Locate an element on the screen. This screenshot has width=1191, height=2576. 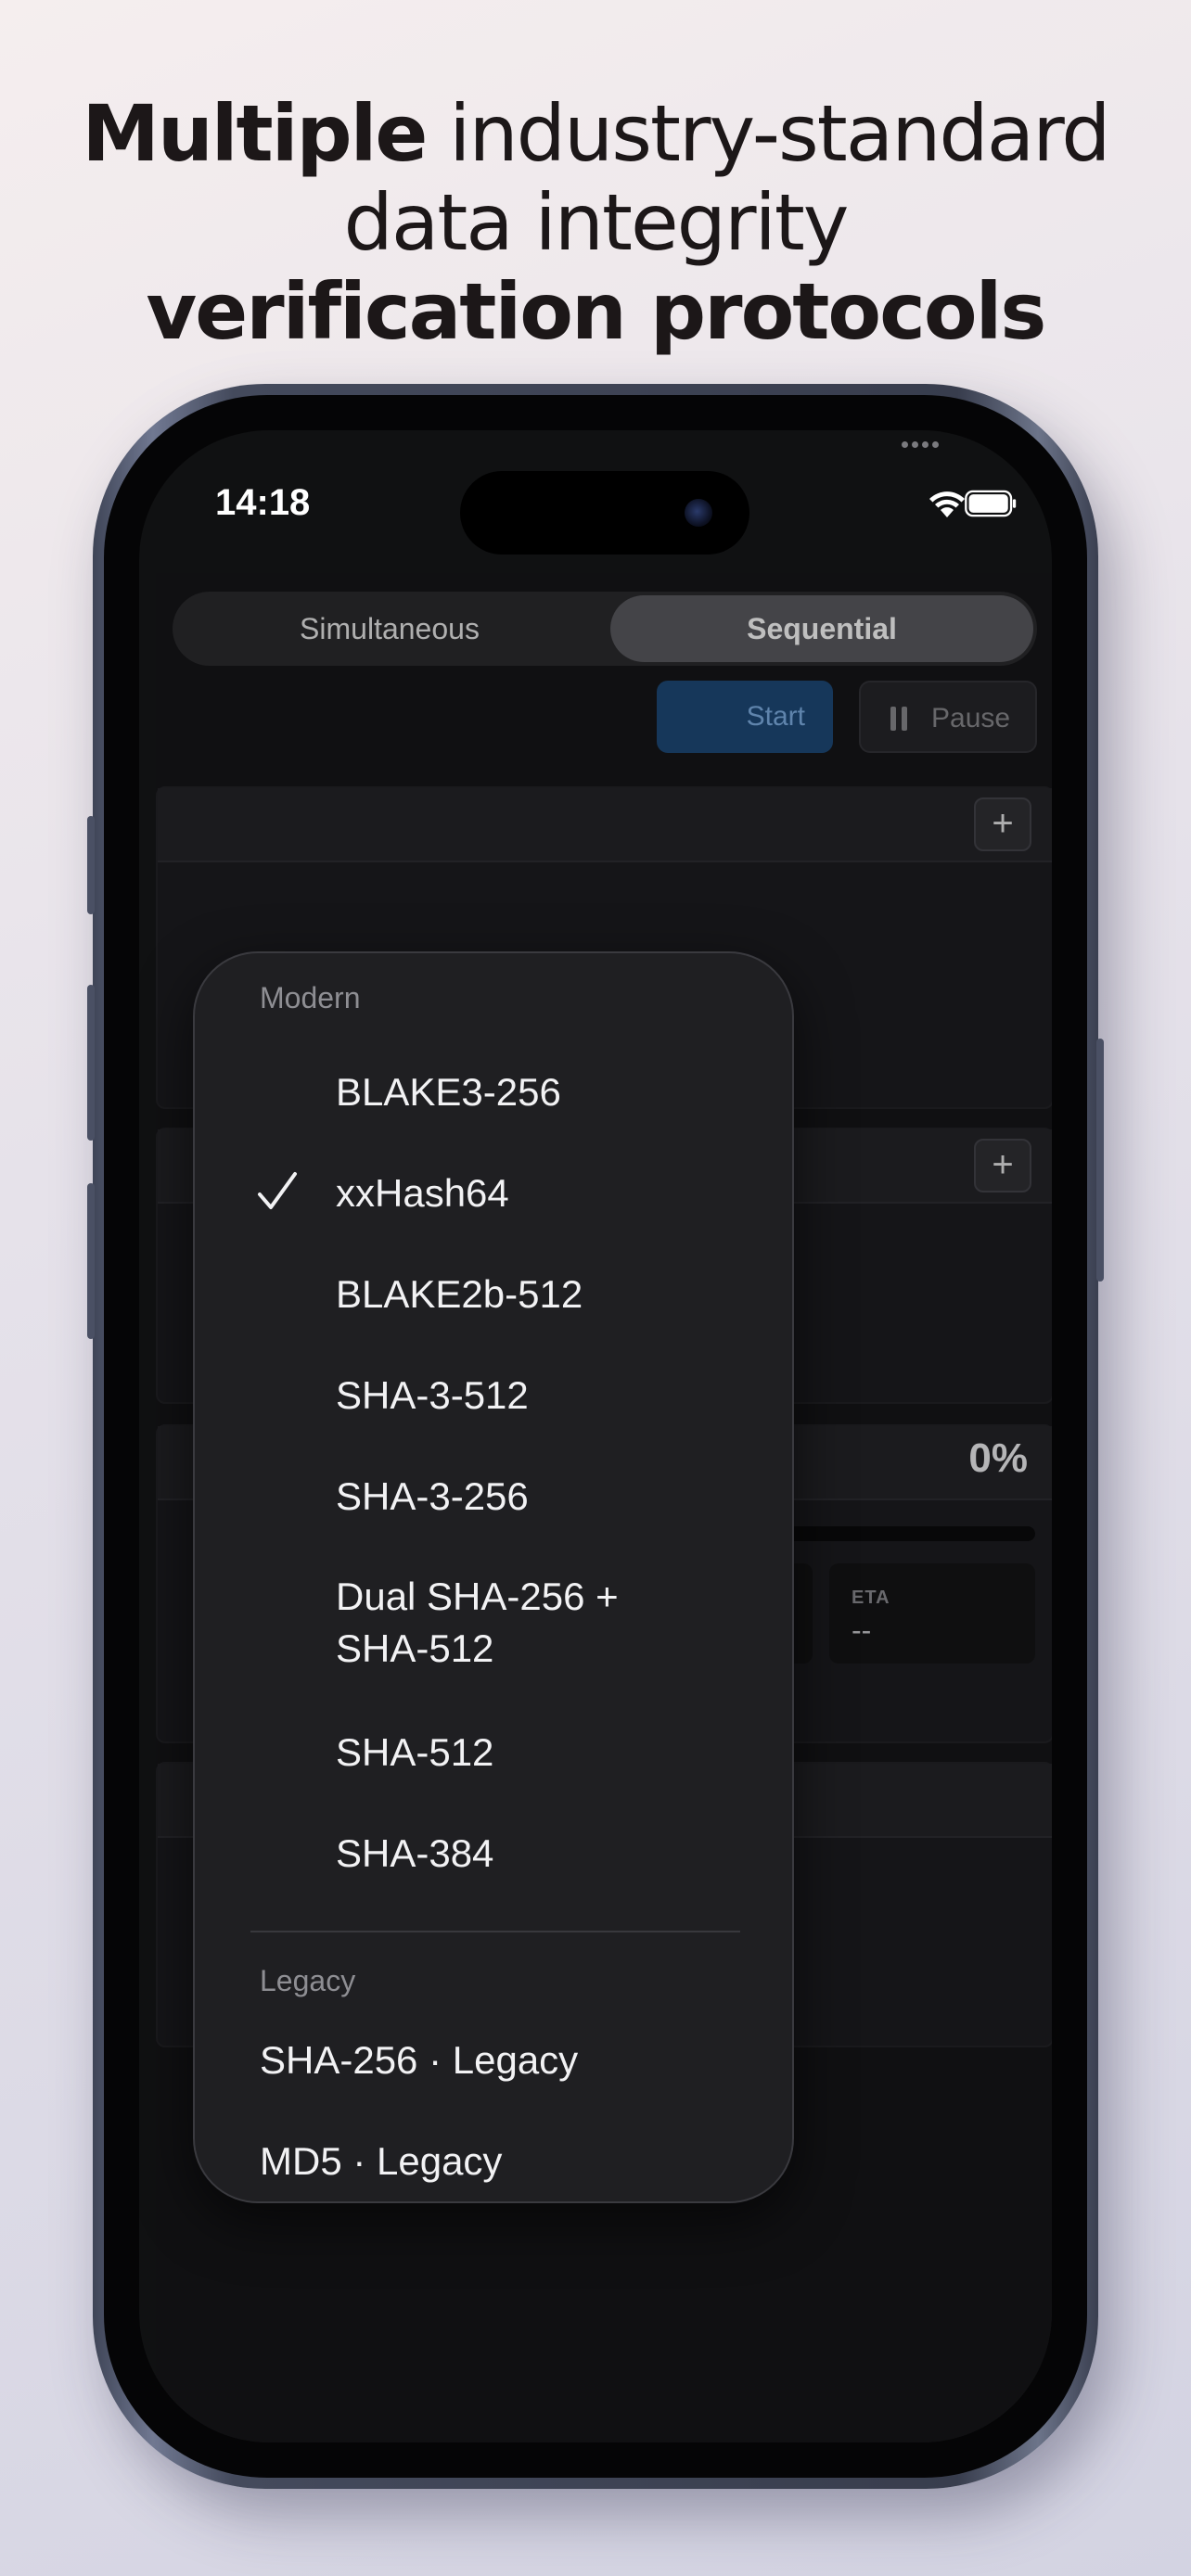
volume-down-button is located at coordinates (91, 1261).